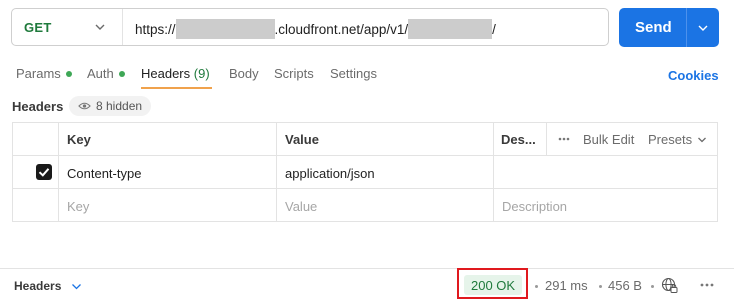  What do you see at coordinates (67, 27) in the screenshot?
I see `method-select: GET` at bounding box center [67, 27].